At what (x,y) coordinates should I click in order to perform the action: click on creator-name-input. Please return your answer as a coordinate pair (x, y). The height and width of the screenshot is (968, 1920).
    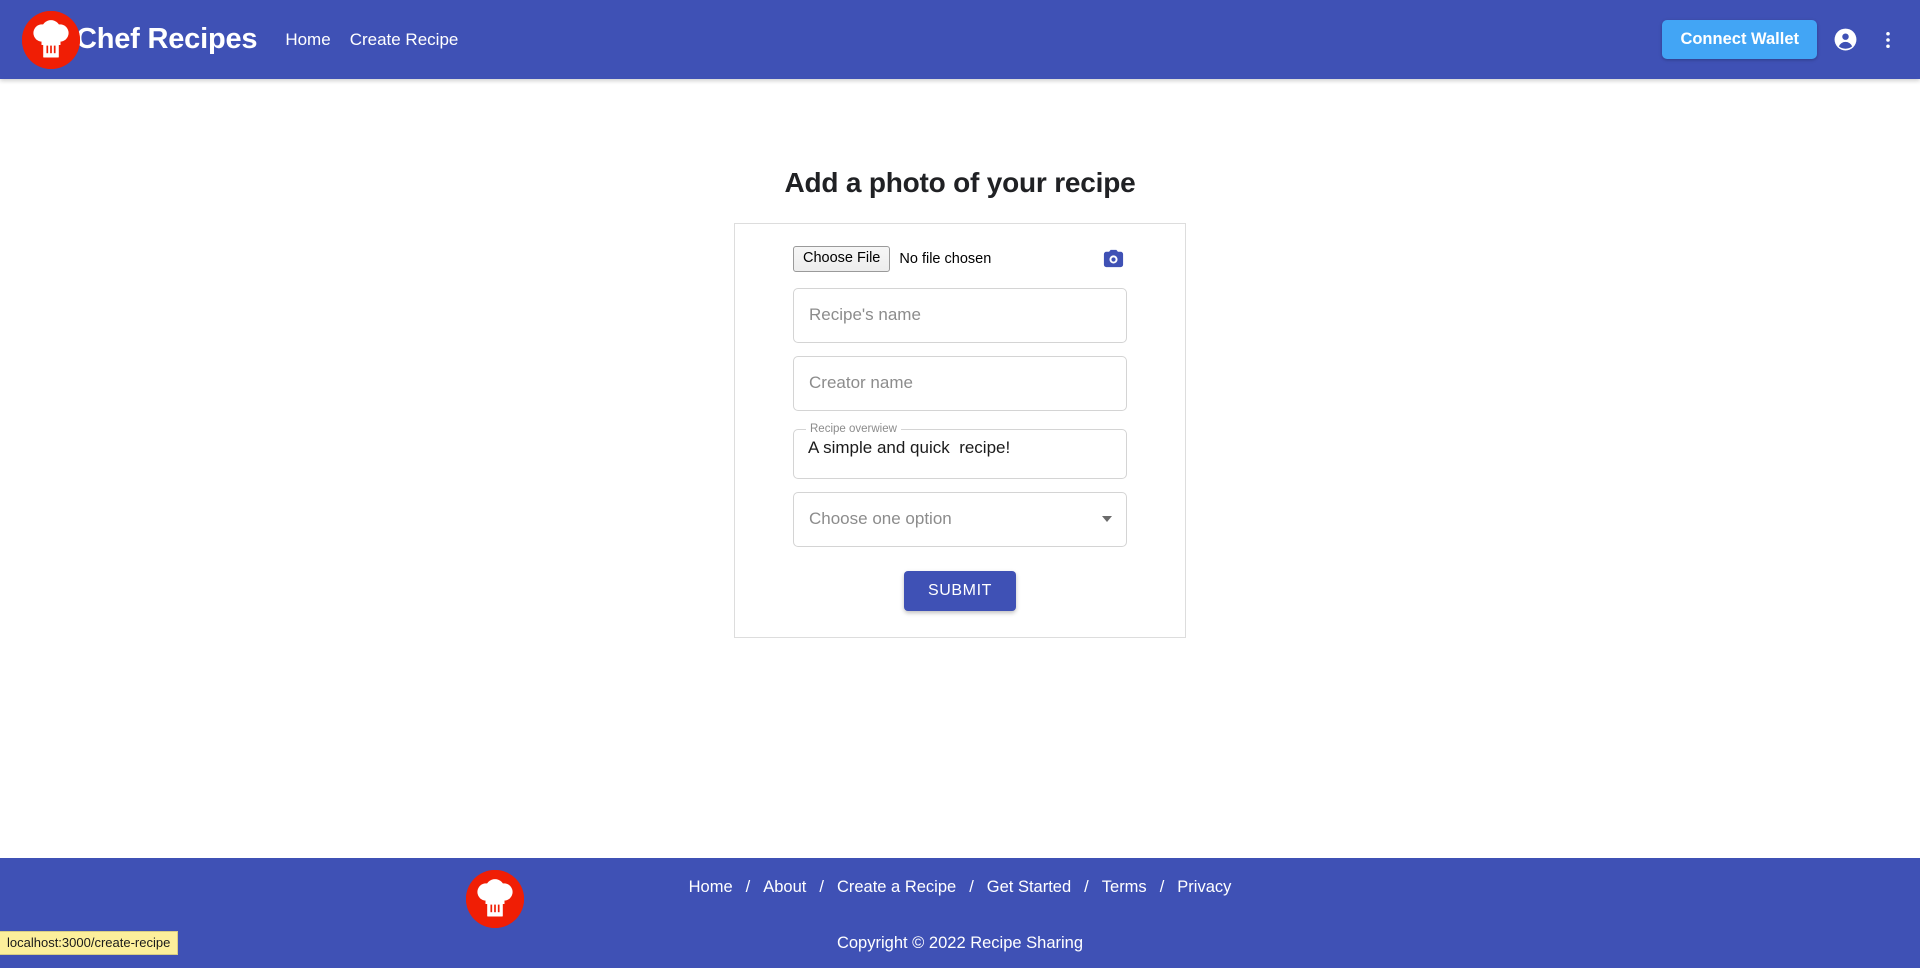
    Looking at the image, I should click on (960, 383).